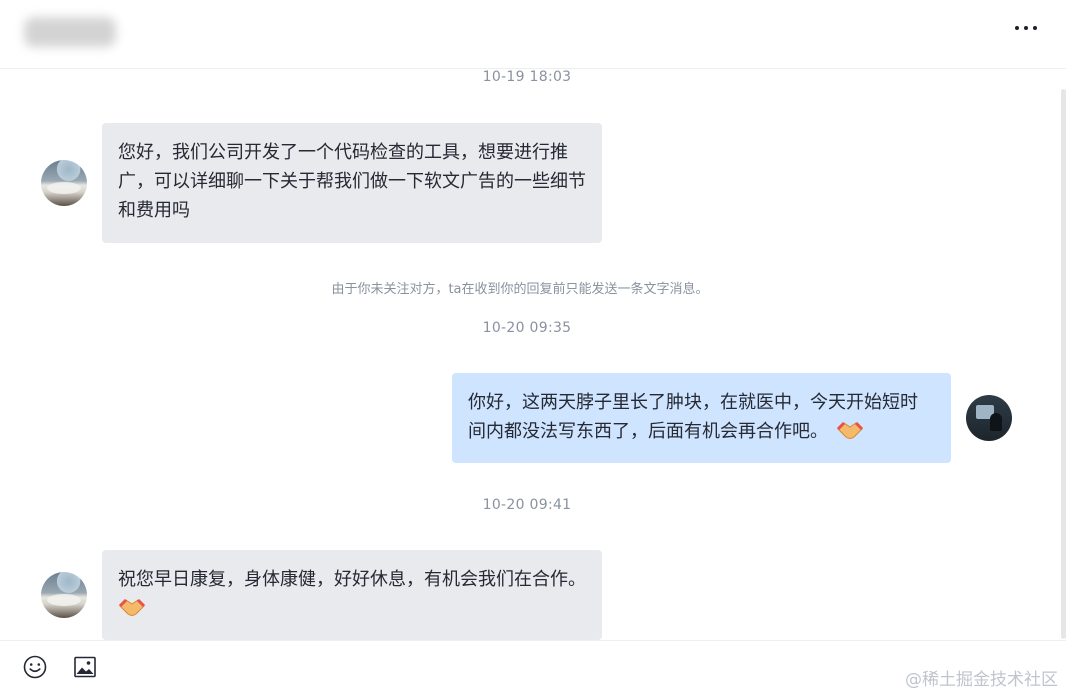  What do you see at coordinates (1063, 364) in the screenshot?
I see `scrollbar` at bounding box center [1063, 364].